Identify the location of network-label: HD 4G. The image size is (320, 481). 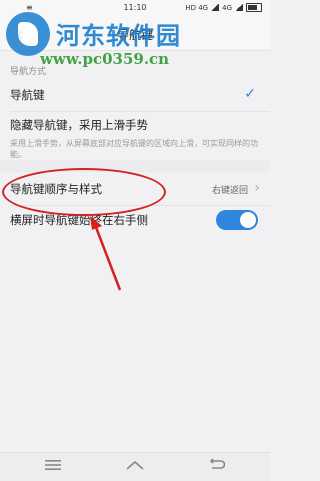
(197, 7).